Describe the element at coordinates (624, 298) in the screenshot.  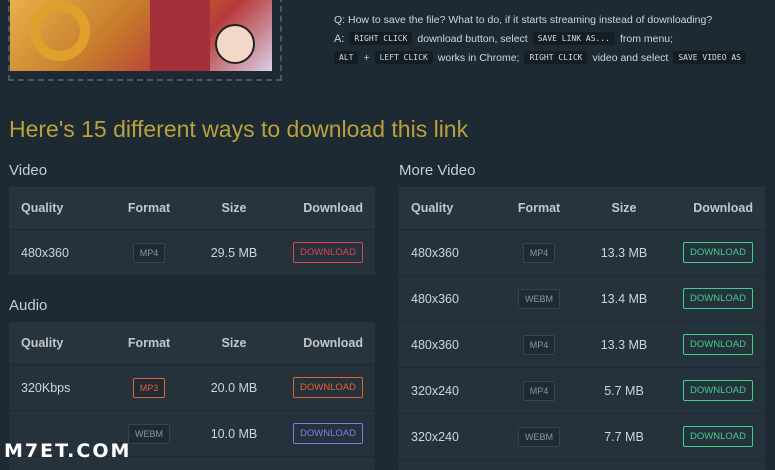
I see `row-size: 13.4 MB` at that location.